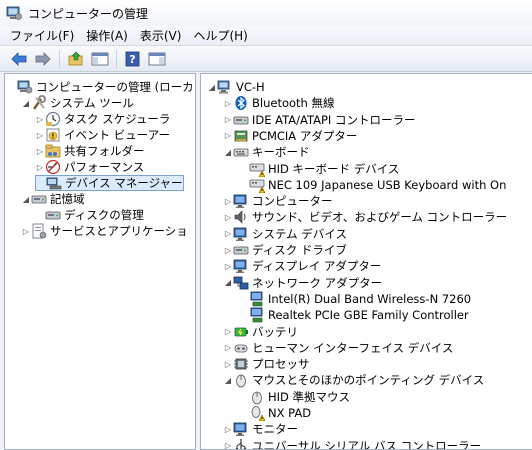  What do you see at coordinates (161, 35) in the screenshot?
I see `menu-view: 表示(V)` at bounding box center [161, 35].